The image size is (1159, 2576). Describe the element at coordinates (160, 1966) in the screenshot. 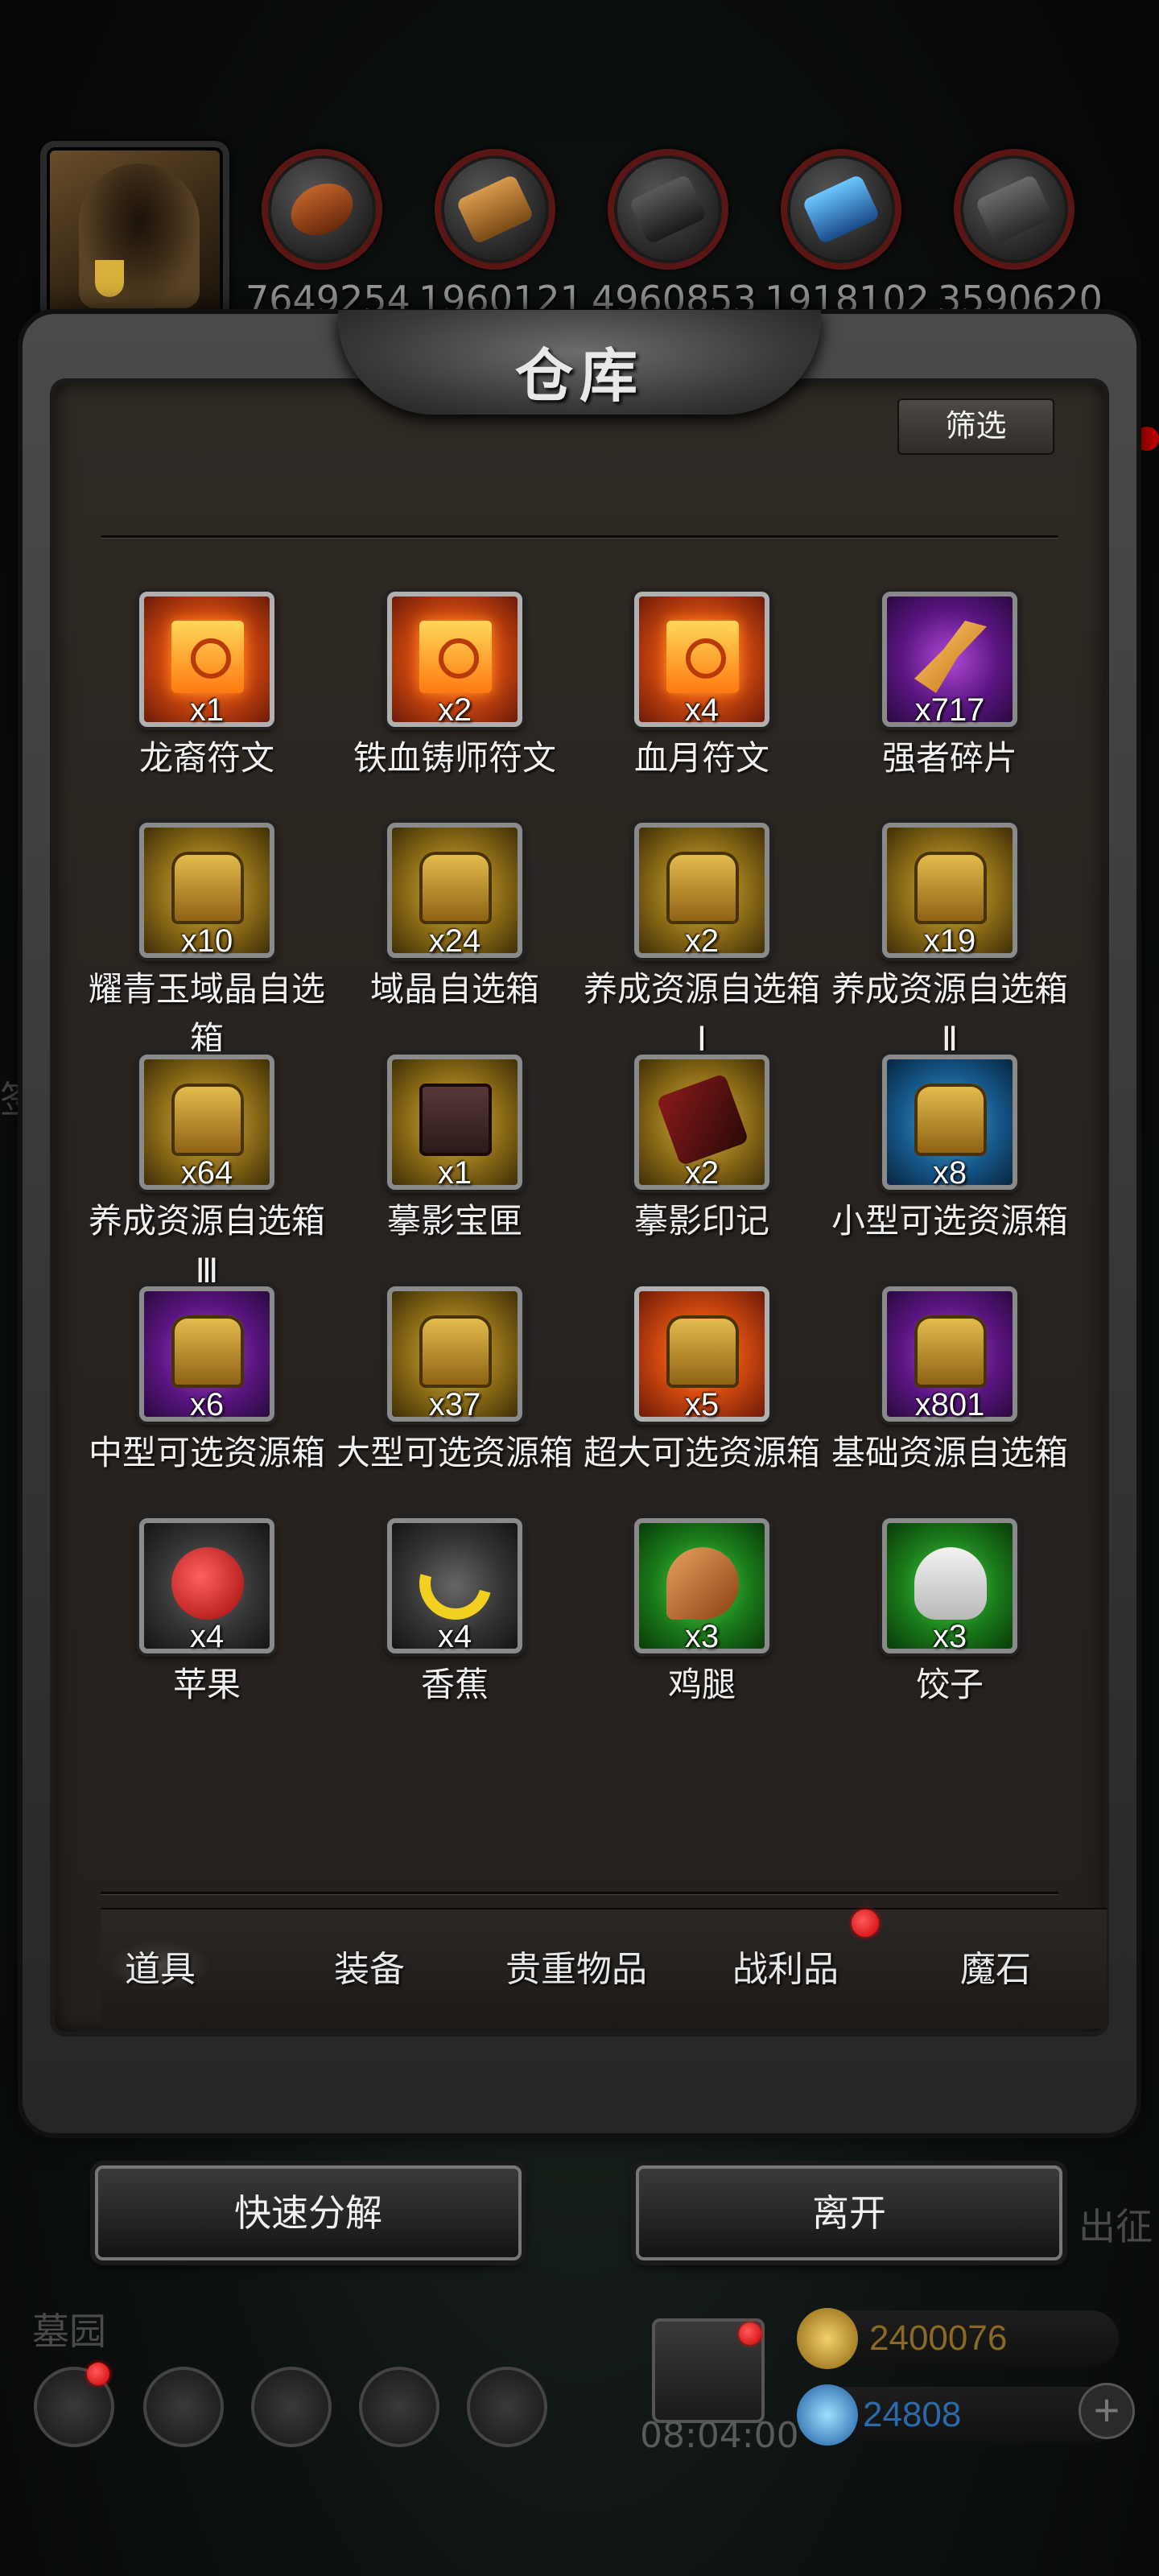

I see `tab-items: 道具` at that location.